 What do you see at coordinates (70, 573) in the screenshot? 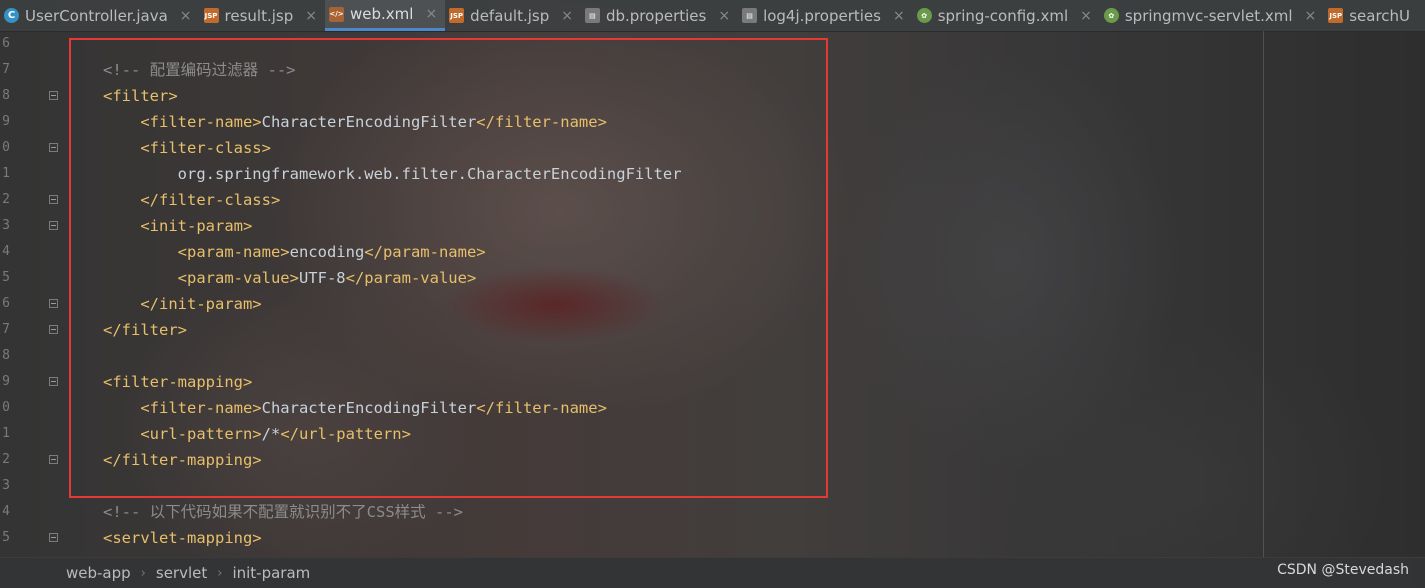
I see `breadcrumb-item-web-app: web-app` at bounding box center [70, 573].